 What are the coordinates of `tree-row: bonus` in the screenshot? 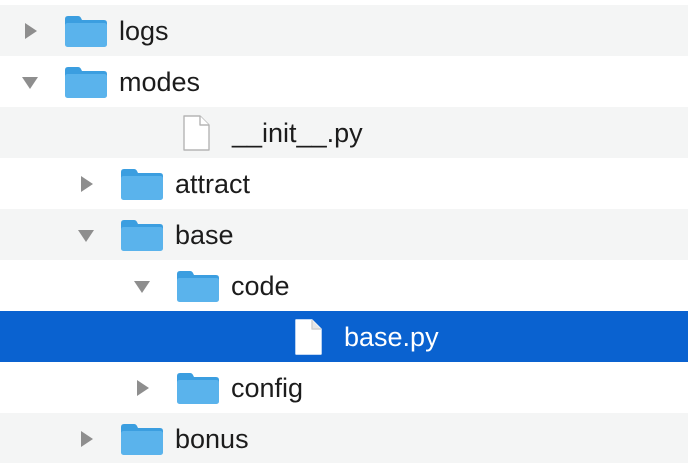 It's located at (344, 438).